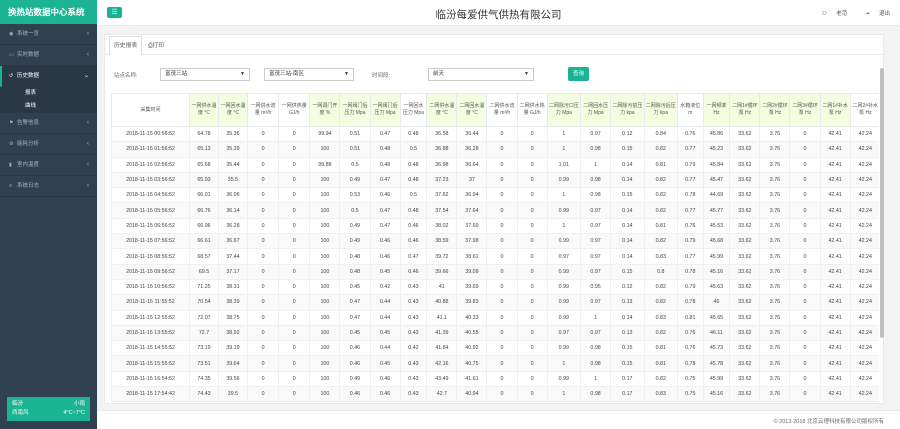  I want to click on table-cell: 99.88, so click(325, 164).